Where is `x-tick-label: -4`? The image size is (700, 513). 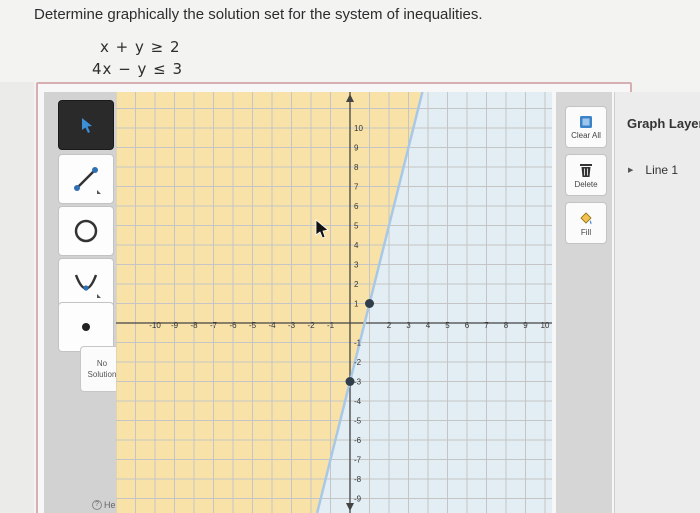
x-tick-label: -4 is located at coordinates (272, 325).